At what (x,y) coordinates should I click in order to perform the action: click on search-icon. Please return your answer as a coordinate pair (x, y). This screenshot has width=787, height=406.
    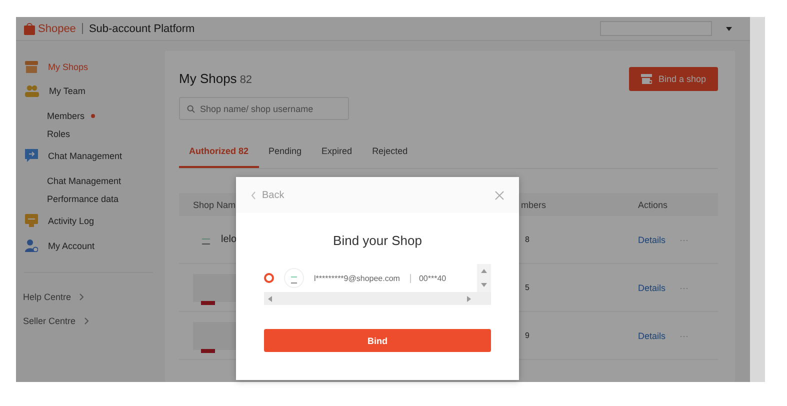
    Looking at the image, I should click on (191, 108).